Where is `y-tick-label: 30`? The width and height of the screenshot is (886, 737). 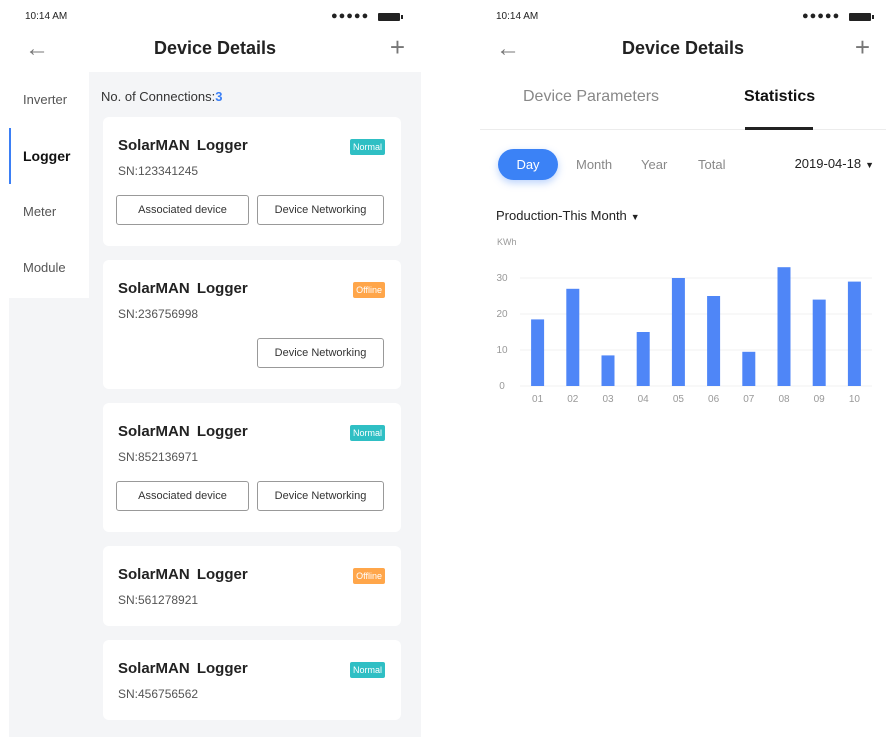
y-tick-label: 30 is located at coordinates (502, 278).